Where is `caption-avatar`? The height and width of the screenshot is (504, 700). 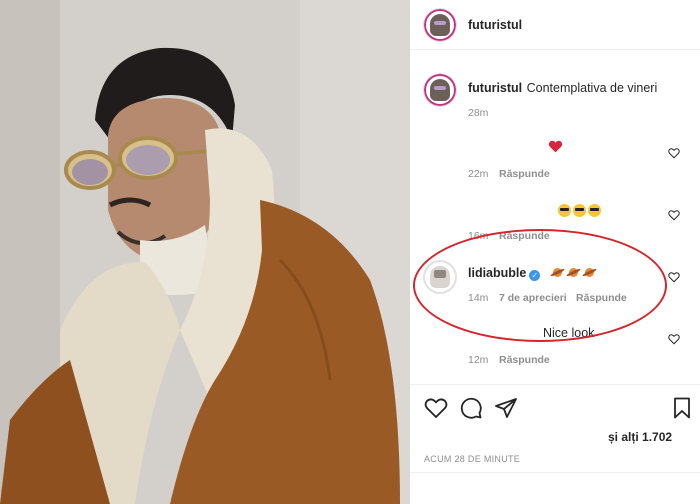
caption-avatar is located at coordinates (440, 90).